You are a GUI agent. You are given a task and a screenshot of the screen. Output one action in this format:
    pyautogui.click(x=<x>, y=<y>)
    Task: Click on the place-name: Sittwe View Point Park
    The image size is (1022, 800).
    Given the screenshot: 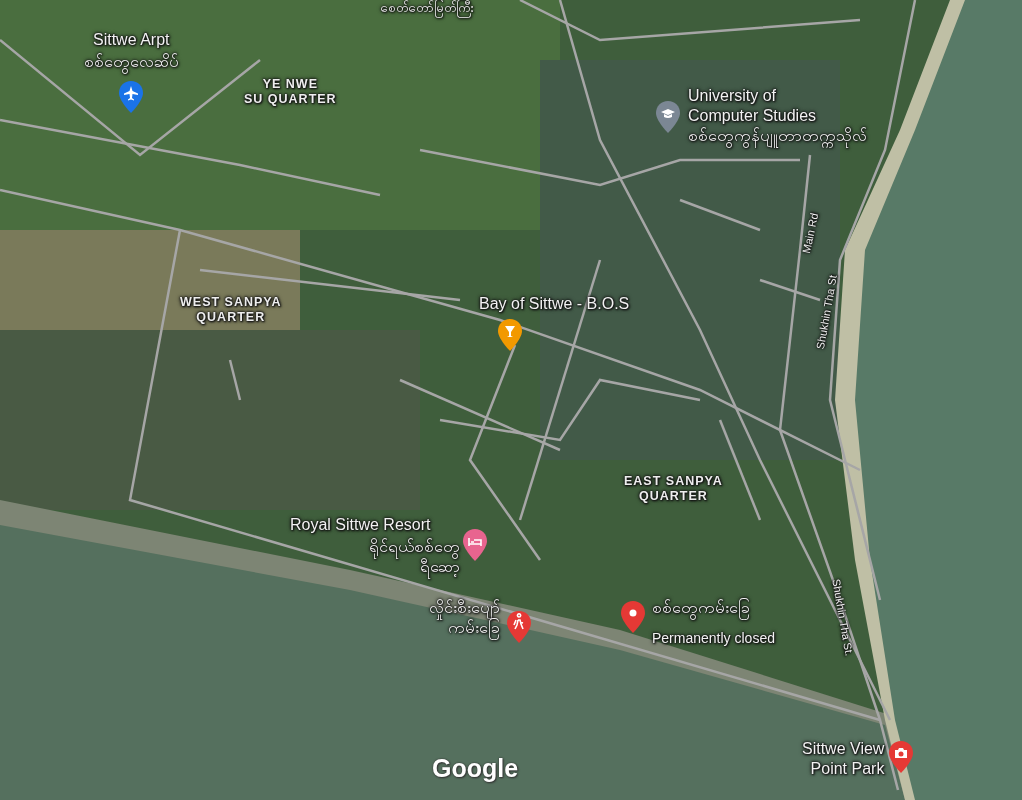 What is the action you would take?
    pyautogui.click(x=843, y=759)
    